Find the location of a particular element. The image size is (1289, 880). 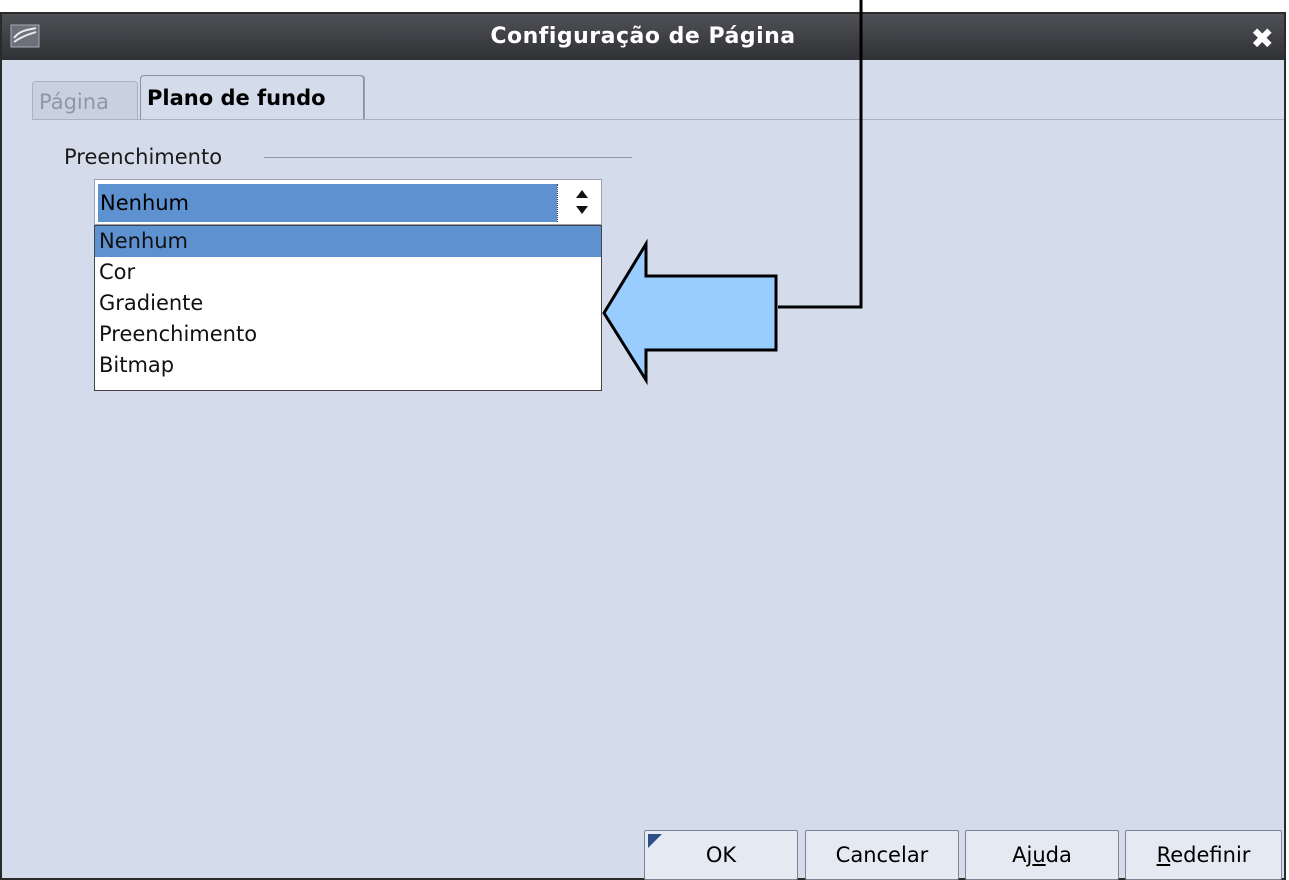

title-bar: Configuração de Página ✖ is located at coordinates (643, 37).